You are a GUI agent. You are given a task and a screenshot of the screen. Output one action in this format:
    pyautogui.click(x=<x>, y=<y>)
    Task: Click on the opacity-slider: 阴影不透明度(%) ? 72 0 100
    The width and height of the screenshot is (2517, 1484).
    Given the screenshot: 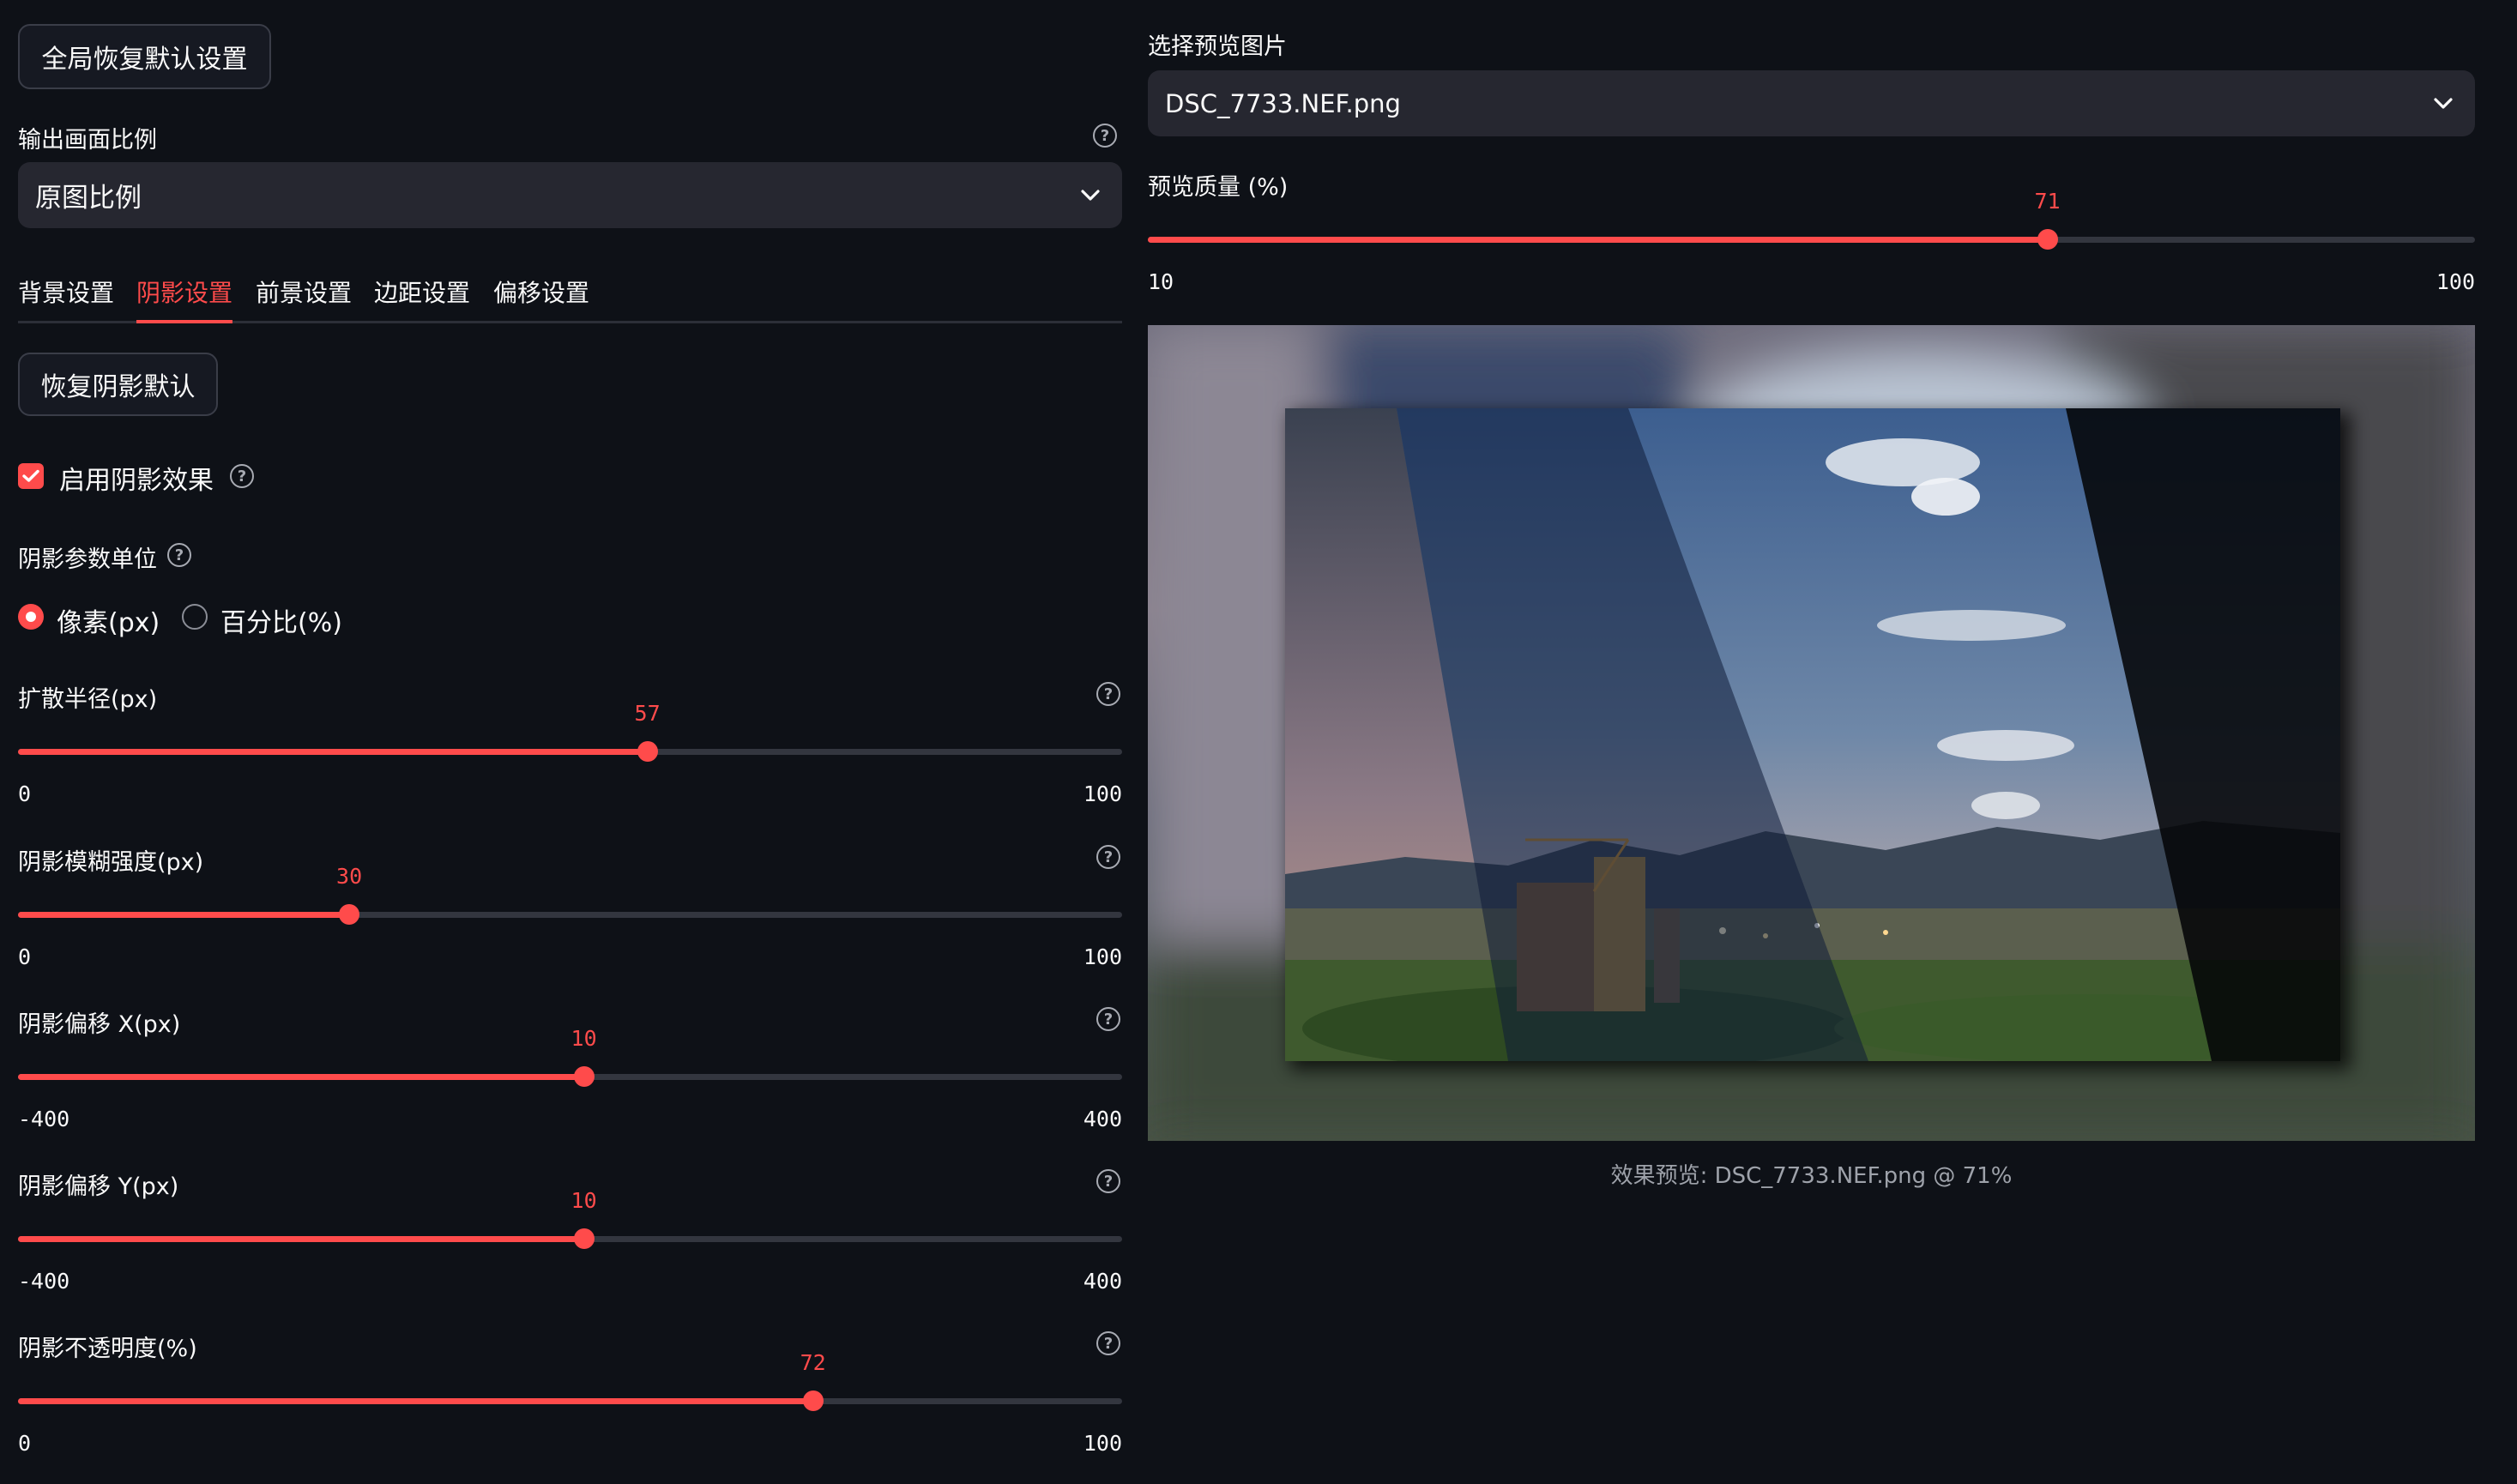 What is the action you would take?
    pyautogui.click(x=570, y=1402)
    